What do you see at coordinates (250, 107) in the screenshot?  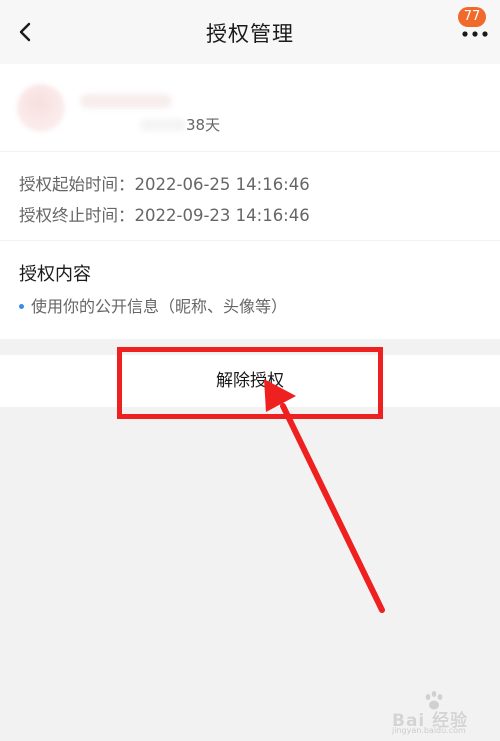 I see `app-info-card: 38天` at bounding box center [250, 107].